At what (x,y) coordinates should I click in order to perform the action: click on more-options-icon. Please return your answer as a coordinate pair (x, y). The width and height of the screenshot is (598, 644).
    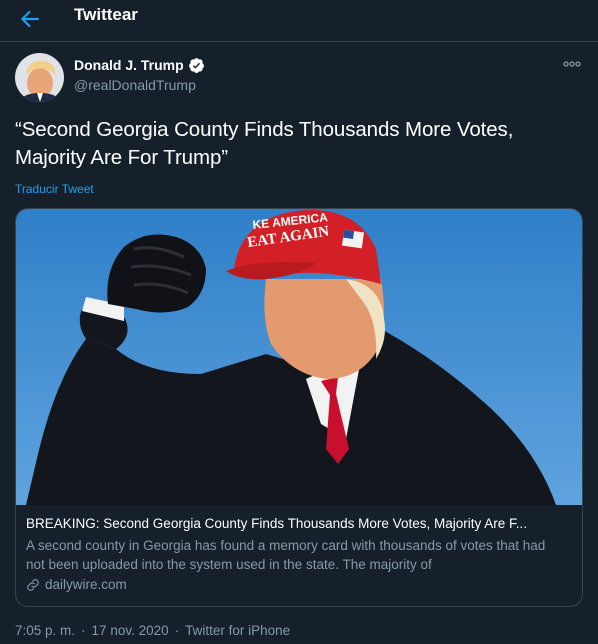
    Looking at the image, I should click on (572, 64).